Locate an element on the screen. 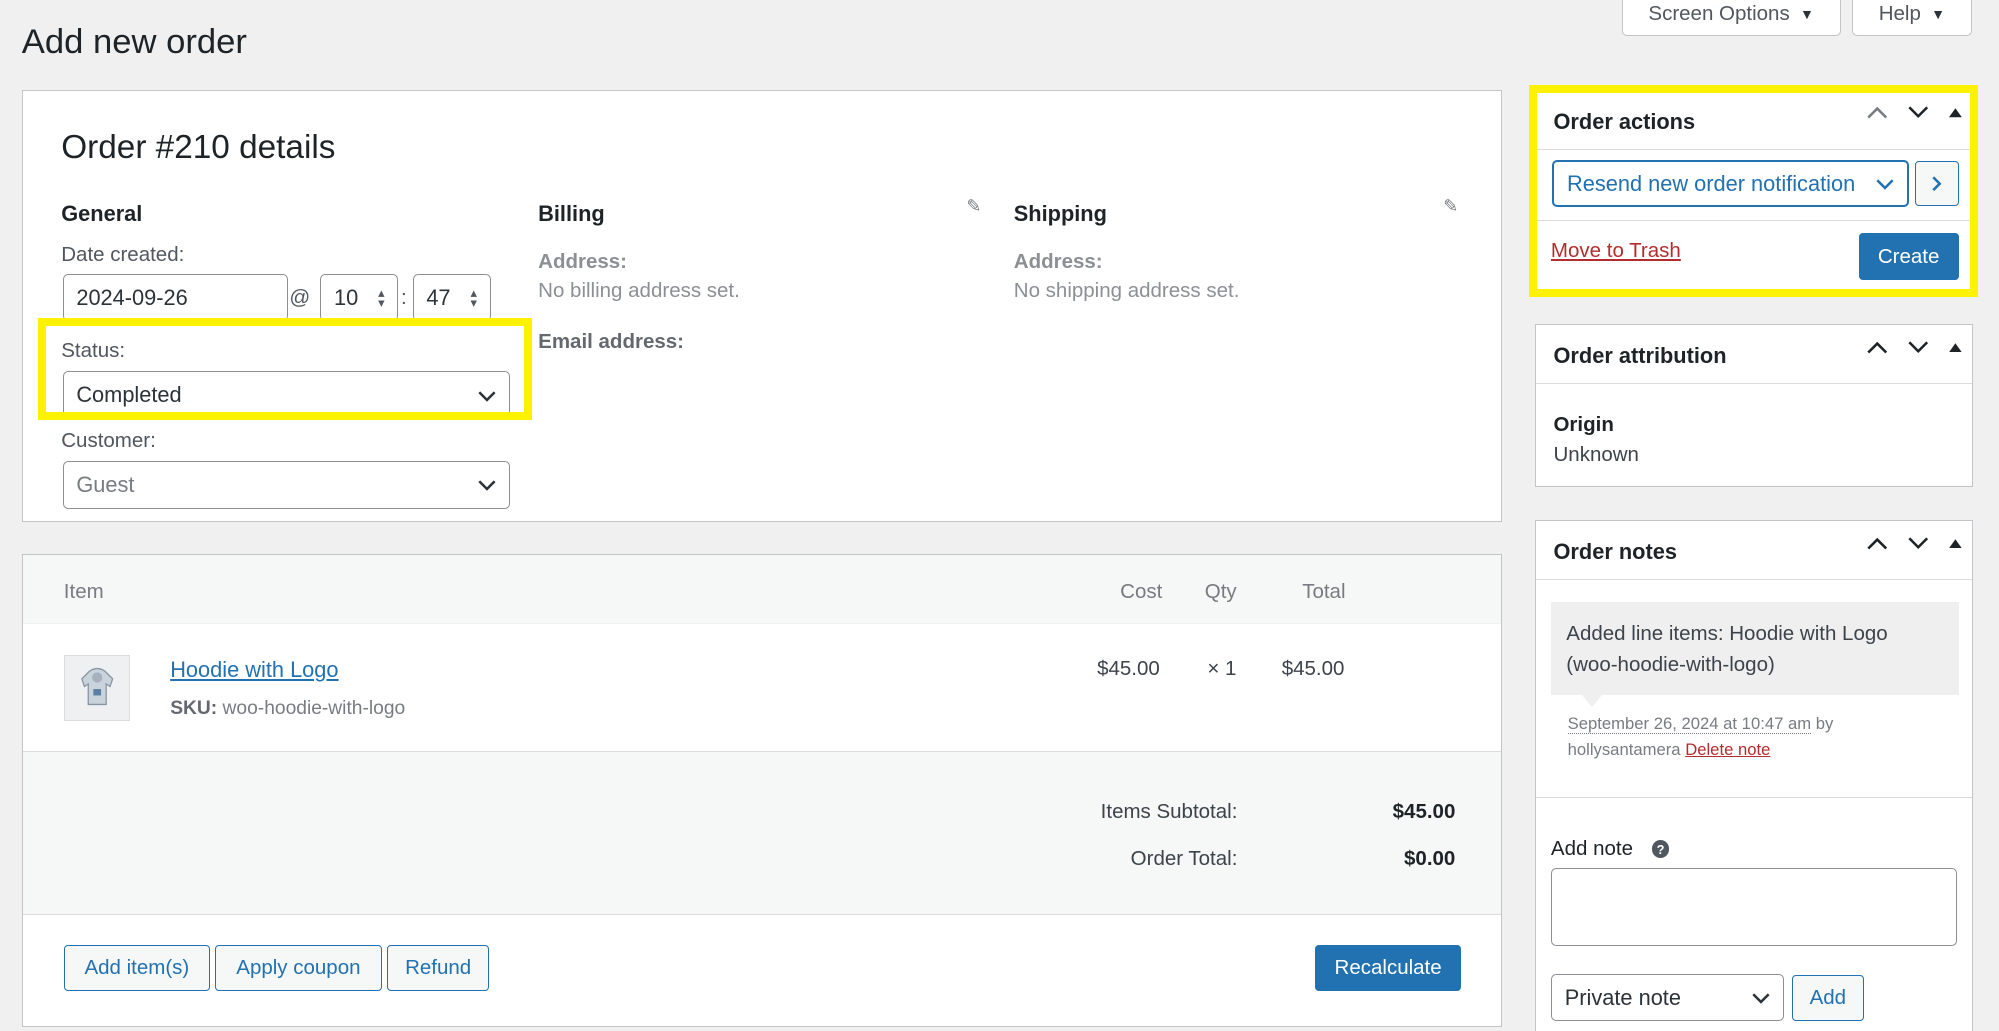 The image size is (1999, 1031). edit-billing-pencil-icon: ✎ is located at coordinates (973, 206).